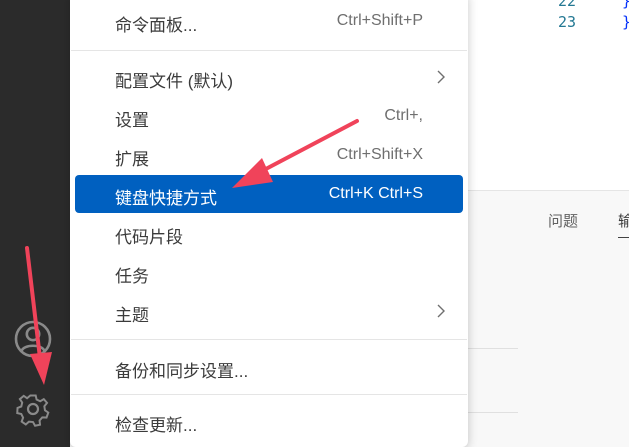 The height and width of the screenshot is (447, 629). Describe the element at coordinates (149, 237) in the screenshot. I see `menu-item-label: 代码片段` at that location.